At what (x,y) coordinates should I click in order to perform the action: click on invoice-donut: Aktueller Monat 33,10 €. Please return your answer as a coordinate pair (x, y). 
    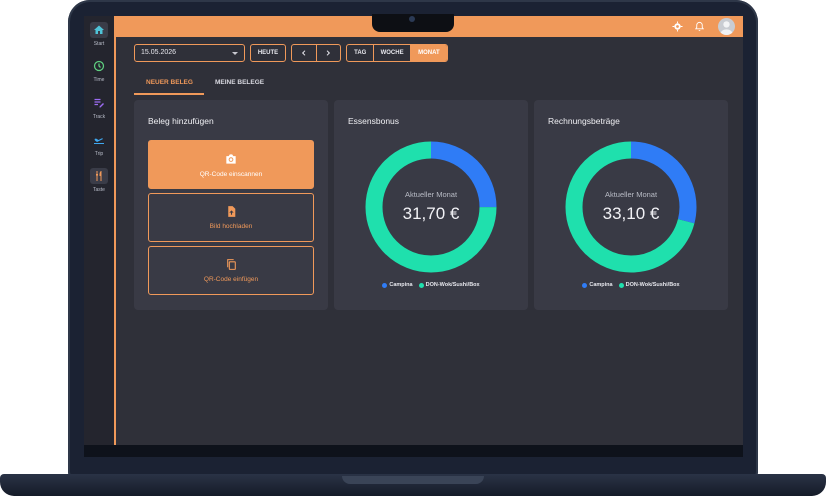
    Looking at the image, I should click on (631, 207).